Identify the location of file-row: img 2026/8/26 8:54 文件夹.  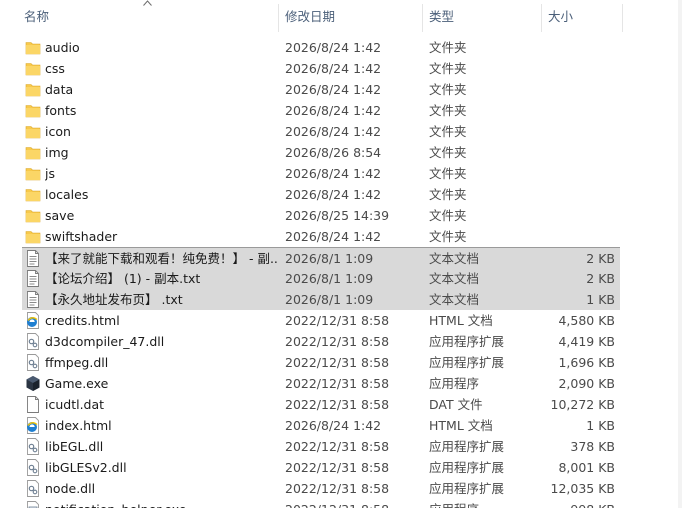
(321, 152).